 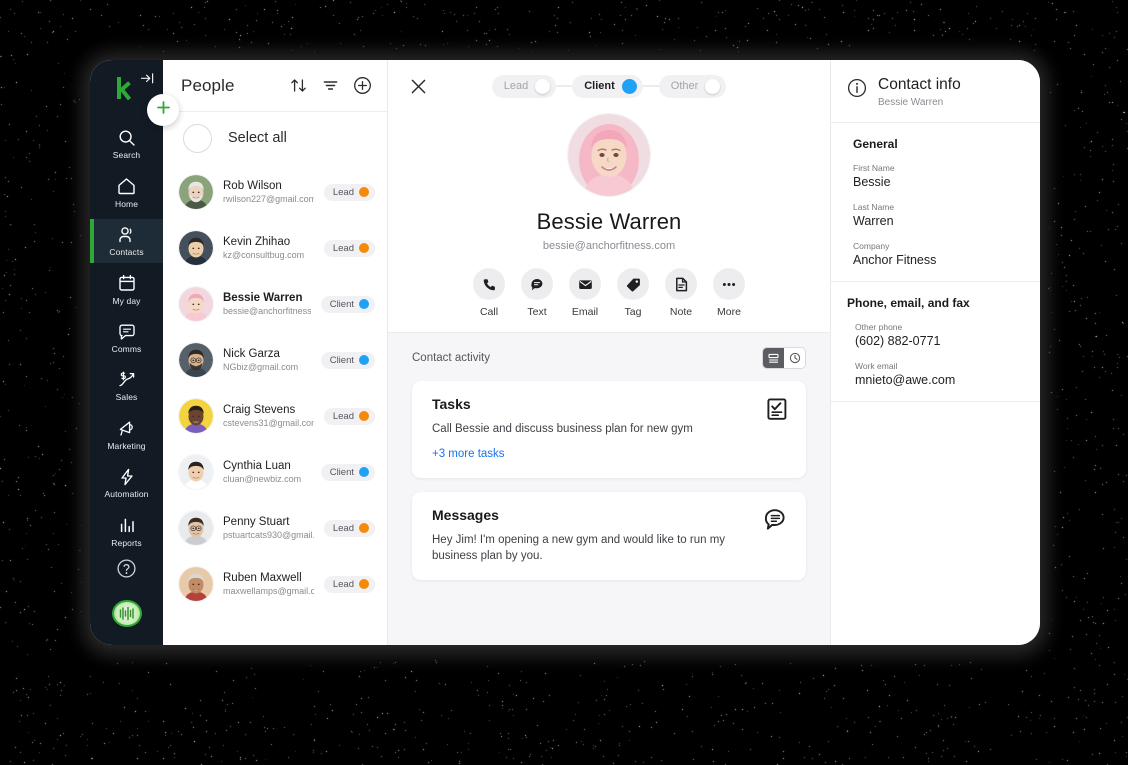 What do you see at coordinates (127, 283) in the screenshot?
I see `calendar-icon` at bounding box center [127, 283].